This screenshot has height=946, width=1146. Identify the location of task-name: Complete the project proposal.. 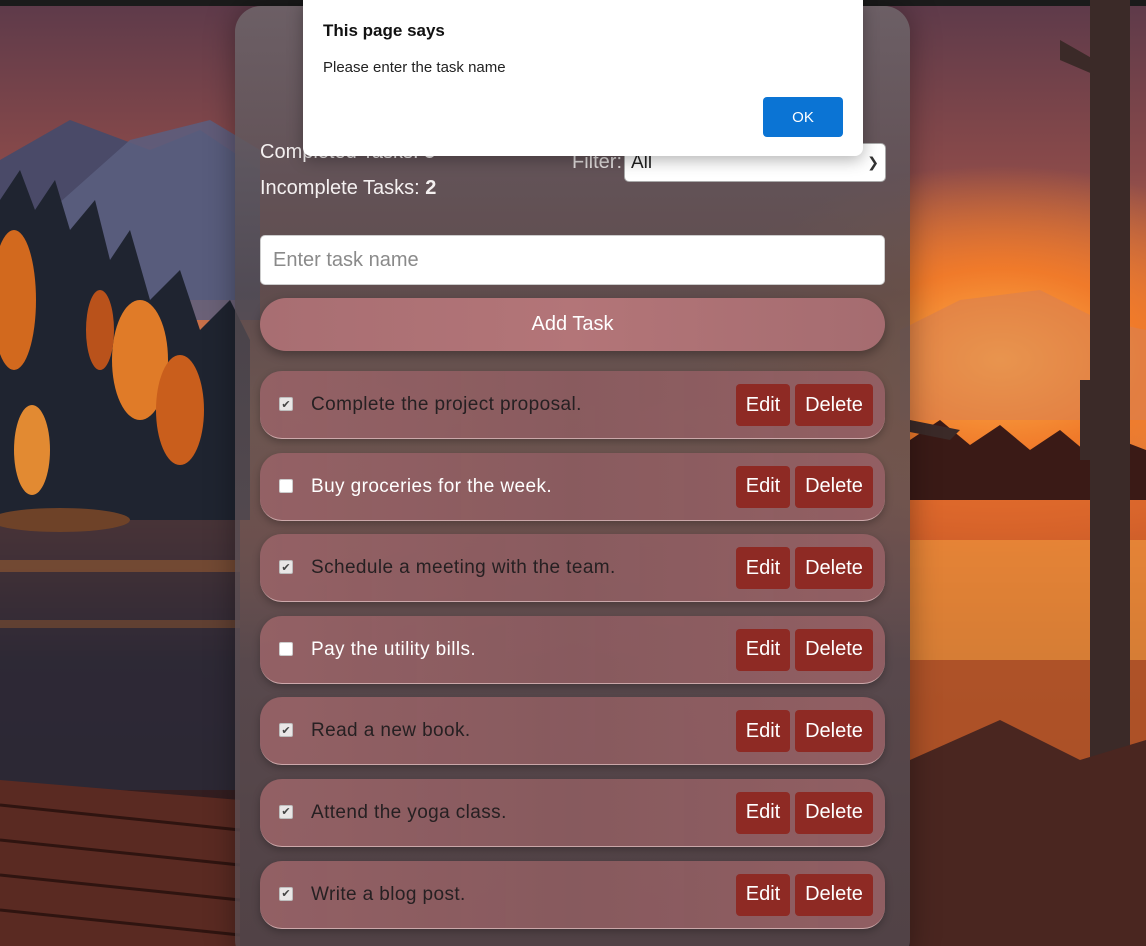
(446, 404).